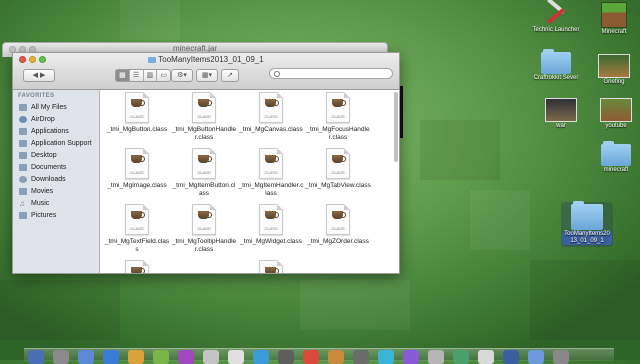 The width and height of the screenshot is (640, 364). Describe the element at coordinates (56, 167) in the screenshot. I see `sidebar-item-documents: Documents` at that location.